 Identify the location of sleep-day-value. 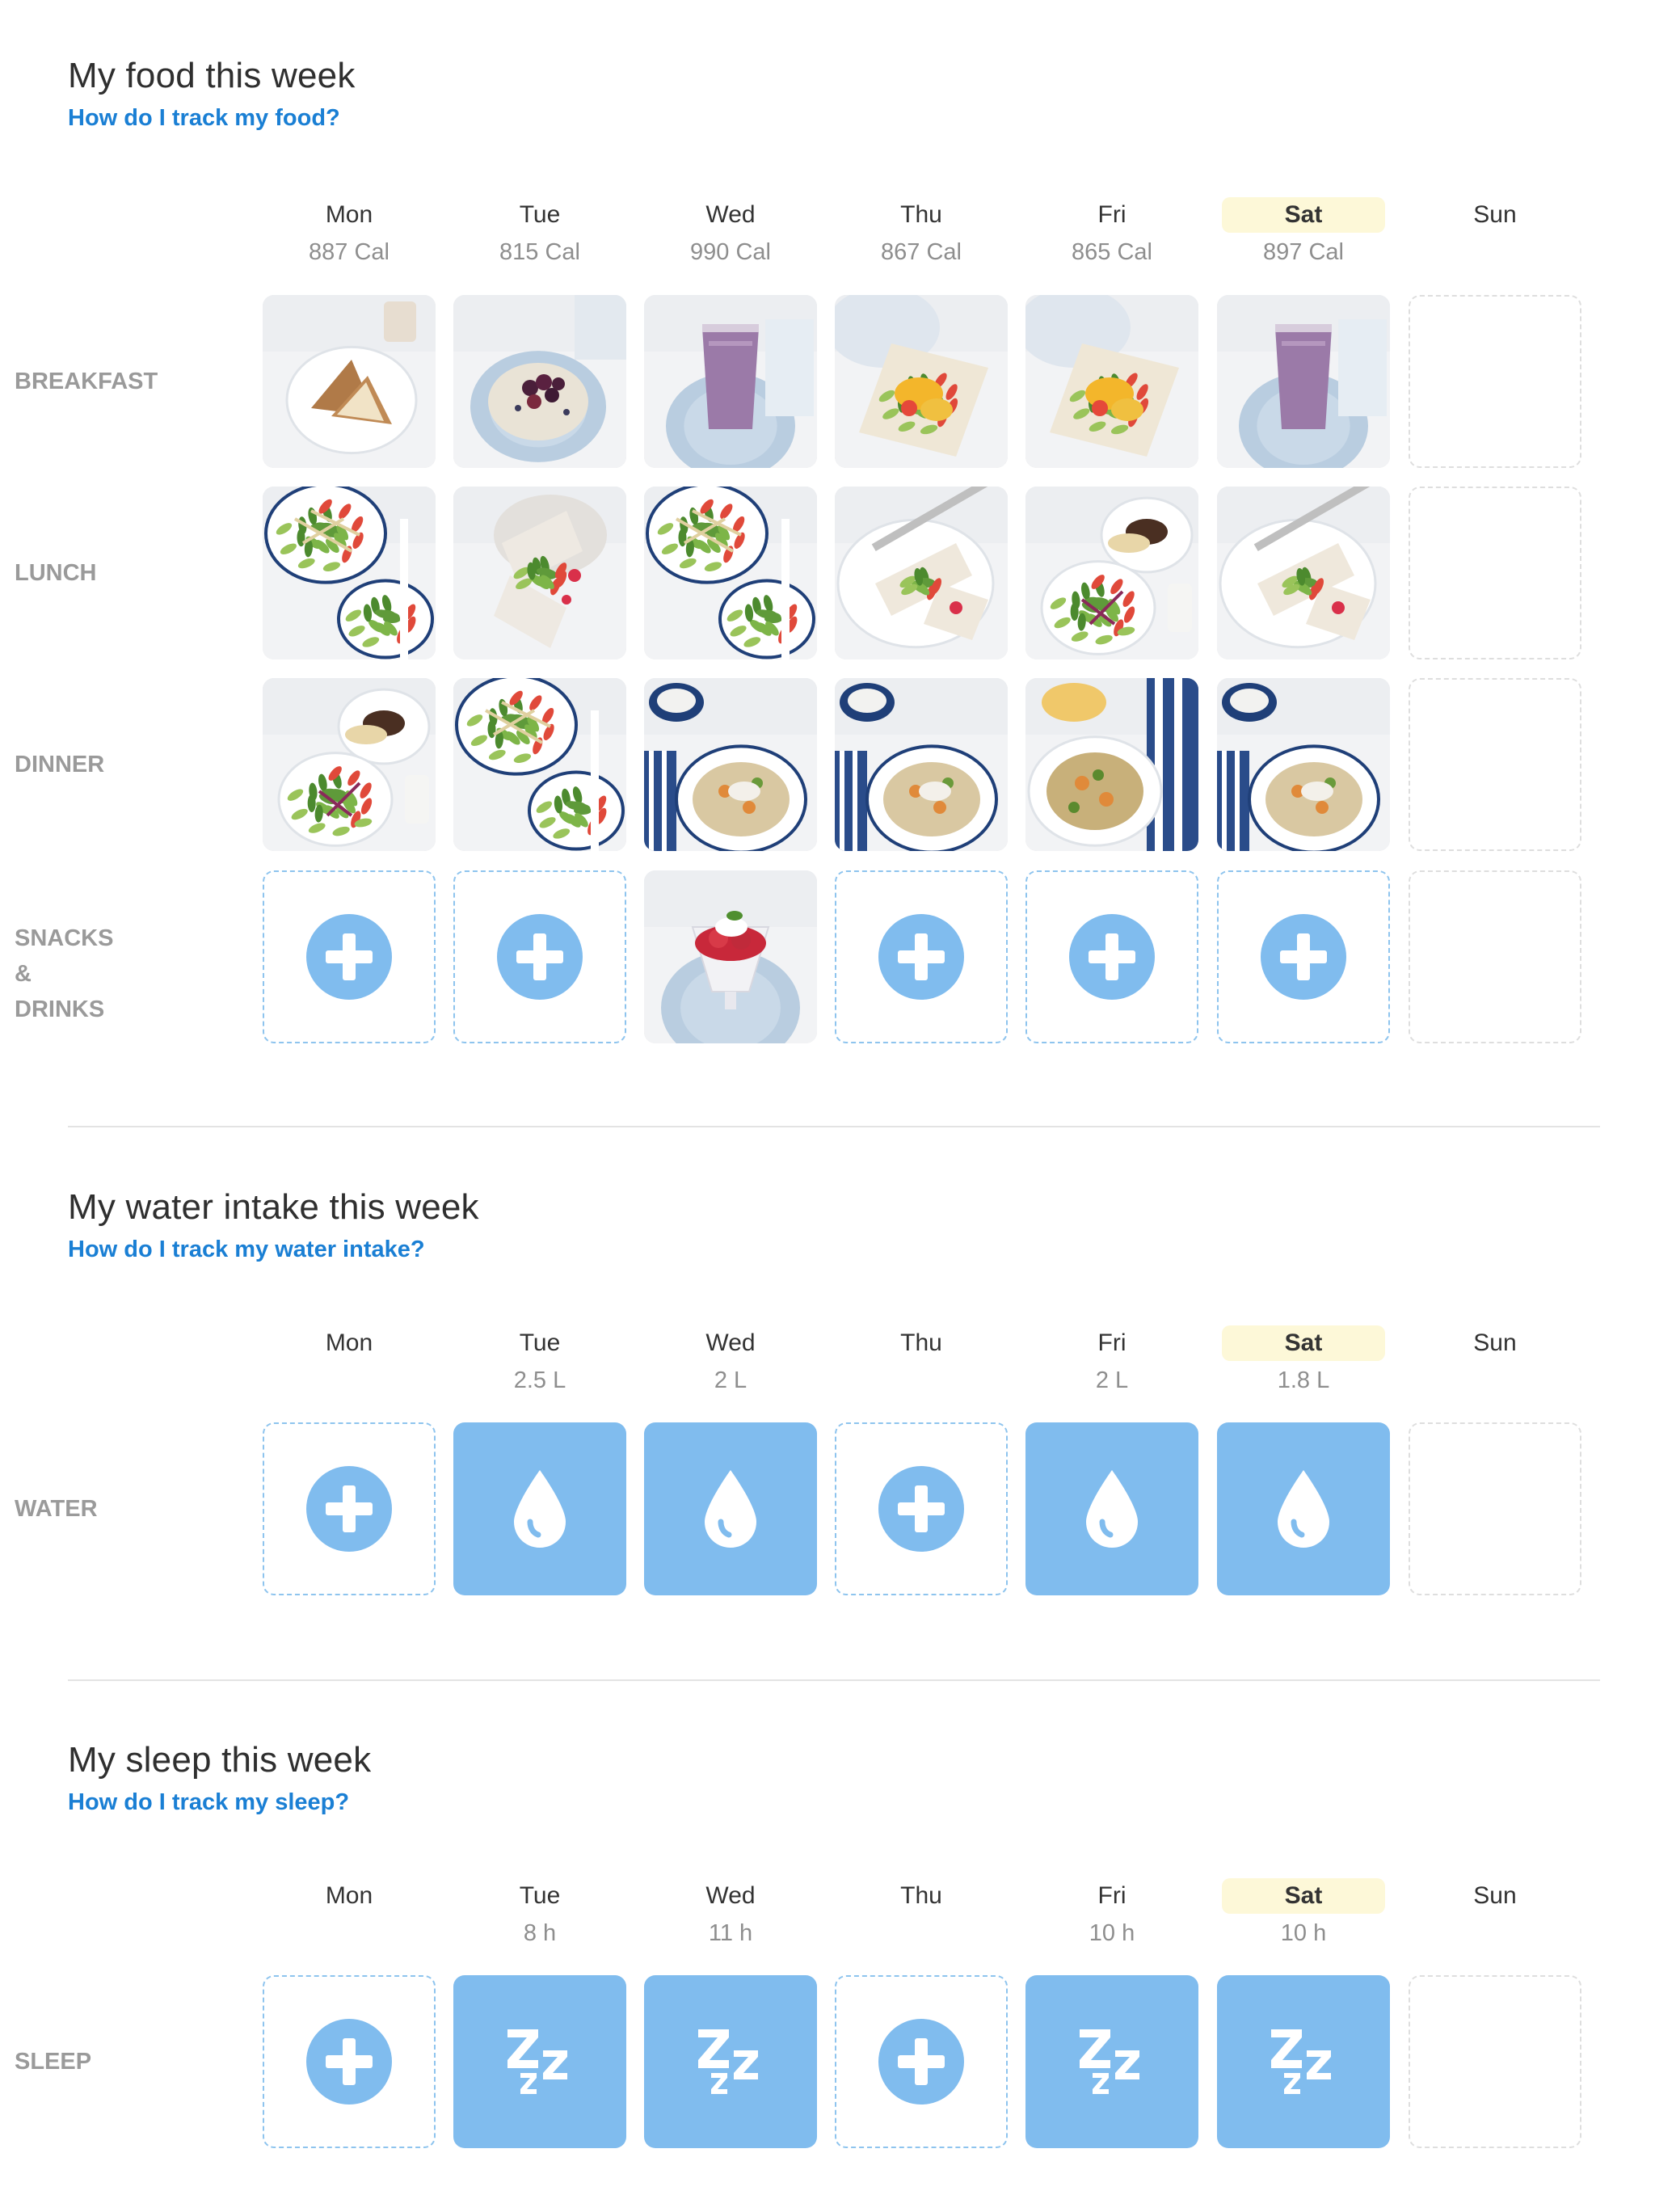
(349, 1933).